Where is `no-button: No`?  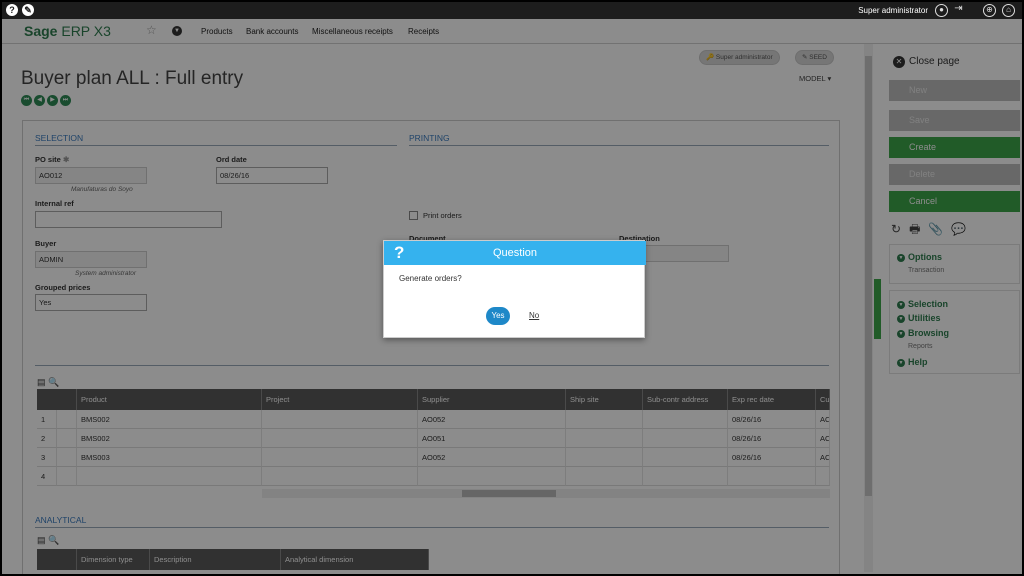 no-button: No is located at coordinates (534, 315).